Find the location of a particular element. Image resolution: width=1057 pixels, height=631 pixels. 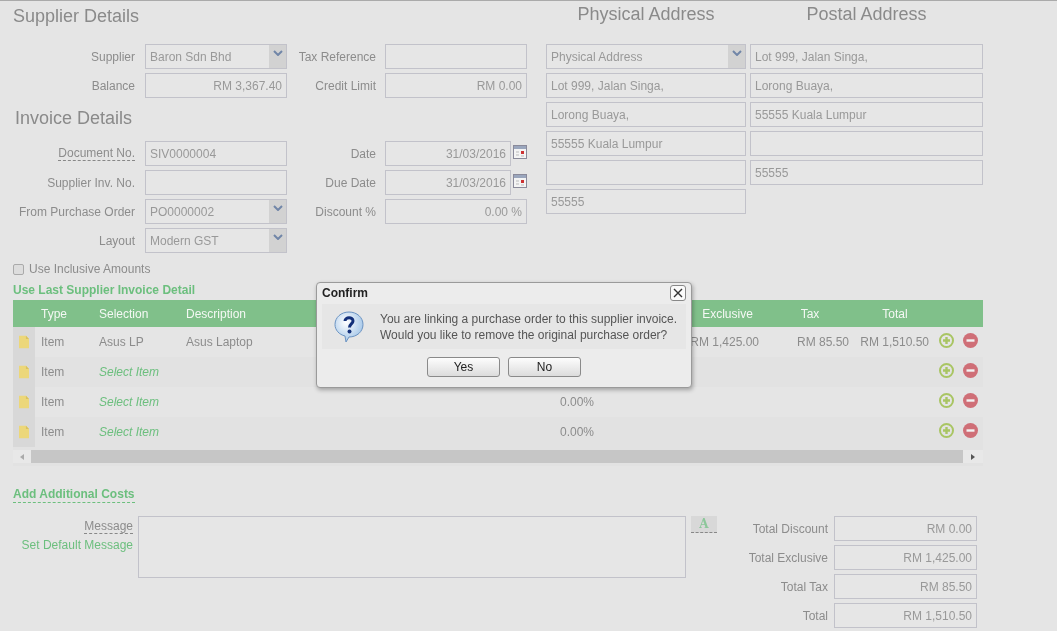

checkbox-label: Use Inclusive Amounts is located at coordinates (90, 269).